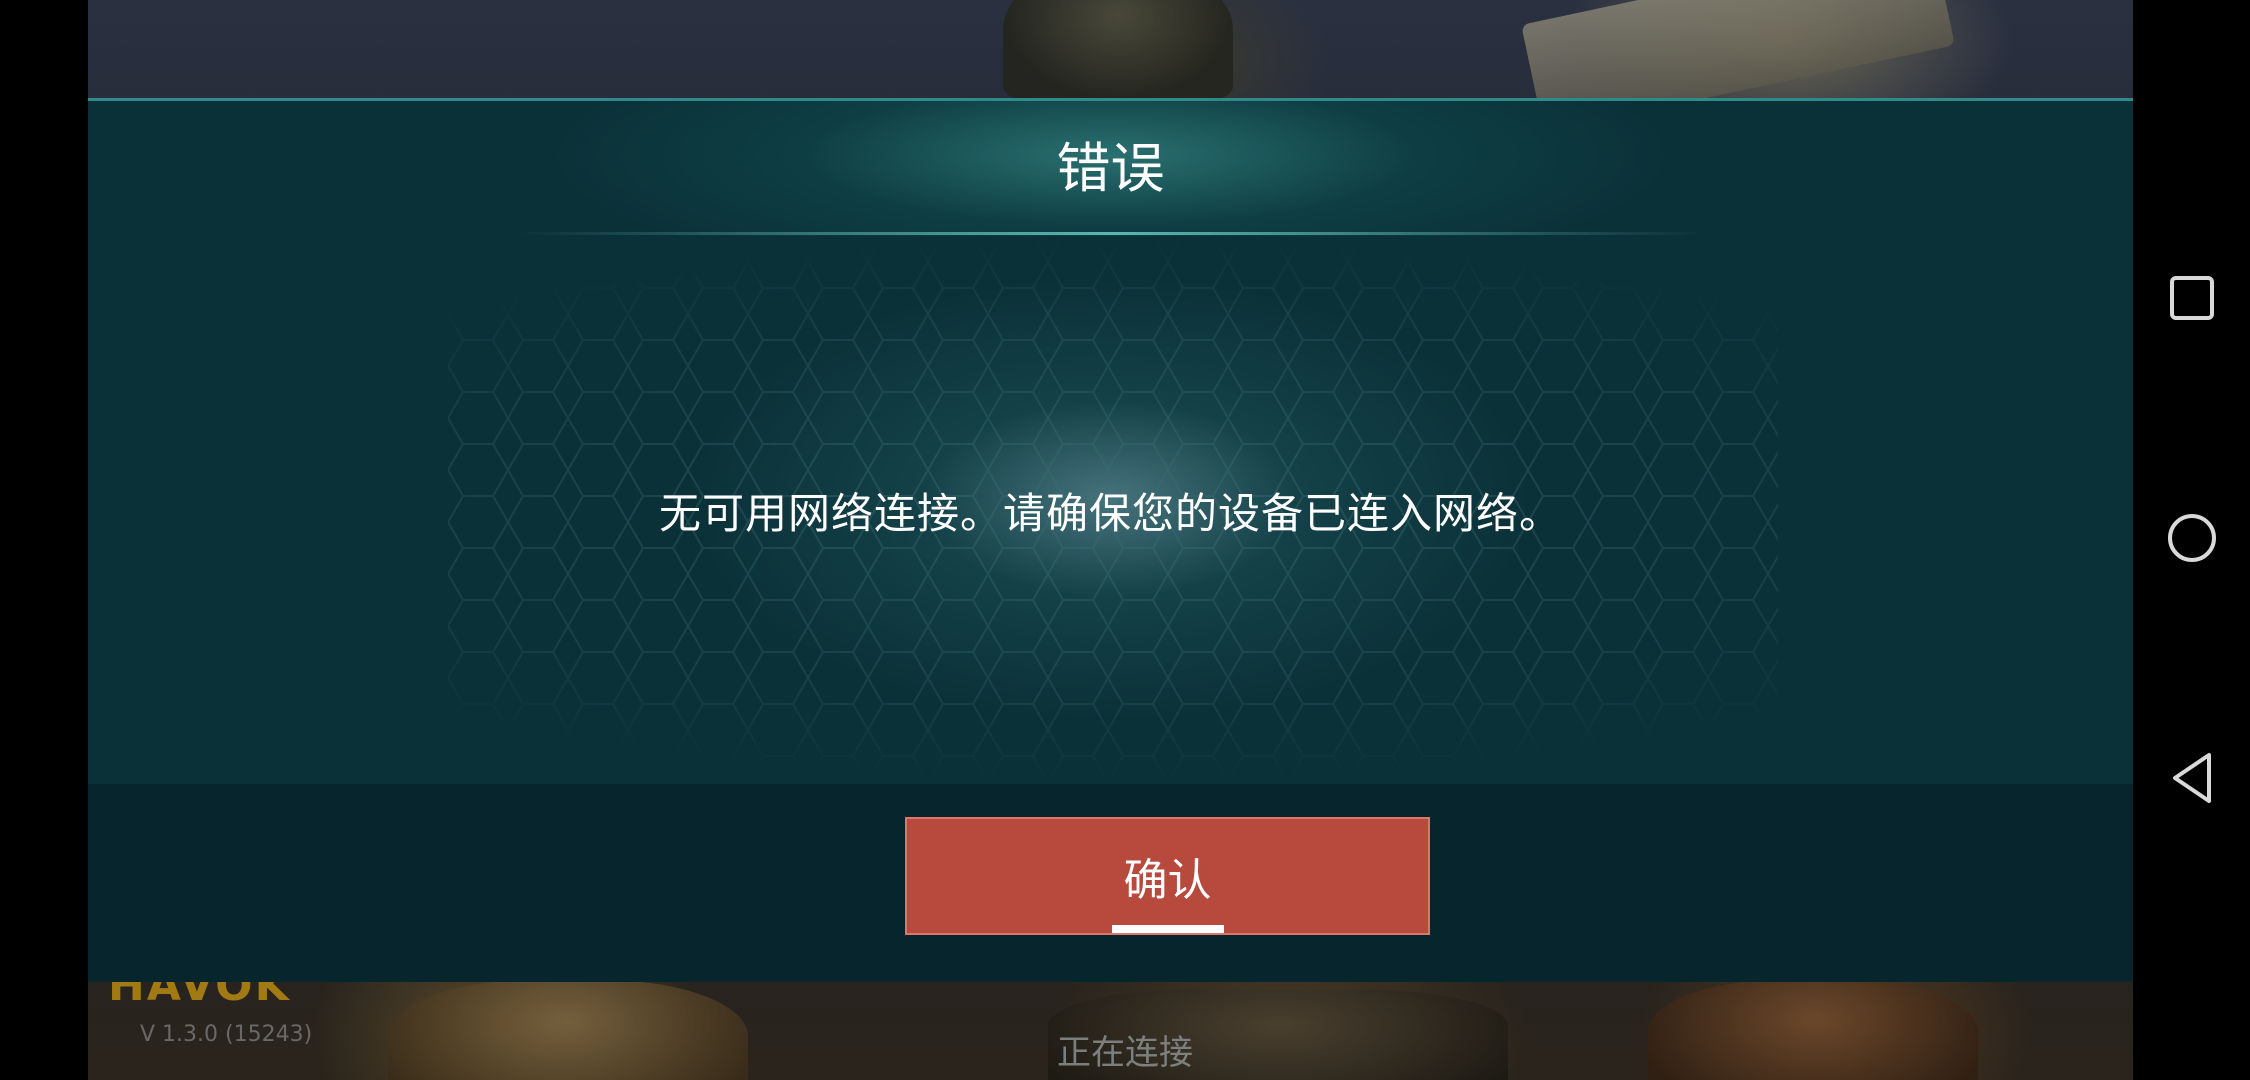 This screenshot has height=1080, width=2250. Describe the element at coordinates (44, 540) in the screenshot. I see `left-black-strip` at that location.